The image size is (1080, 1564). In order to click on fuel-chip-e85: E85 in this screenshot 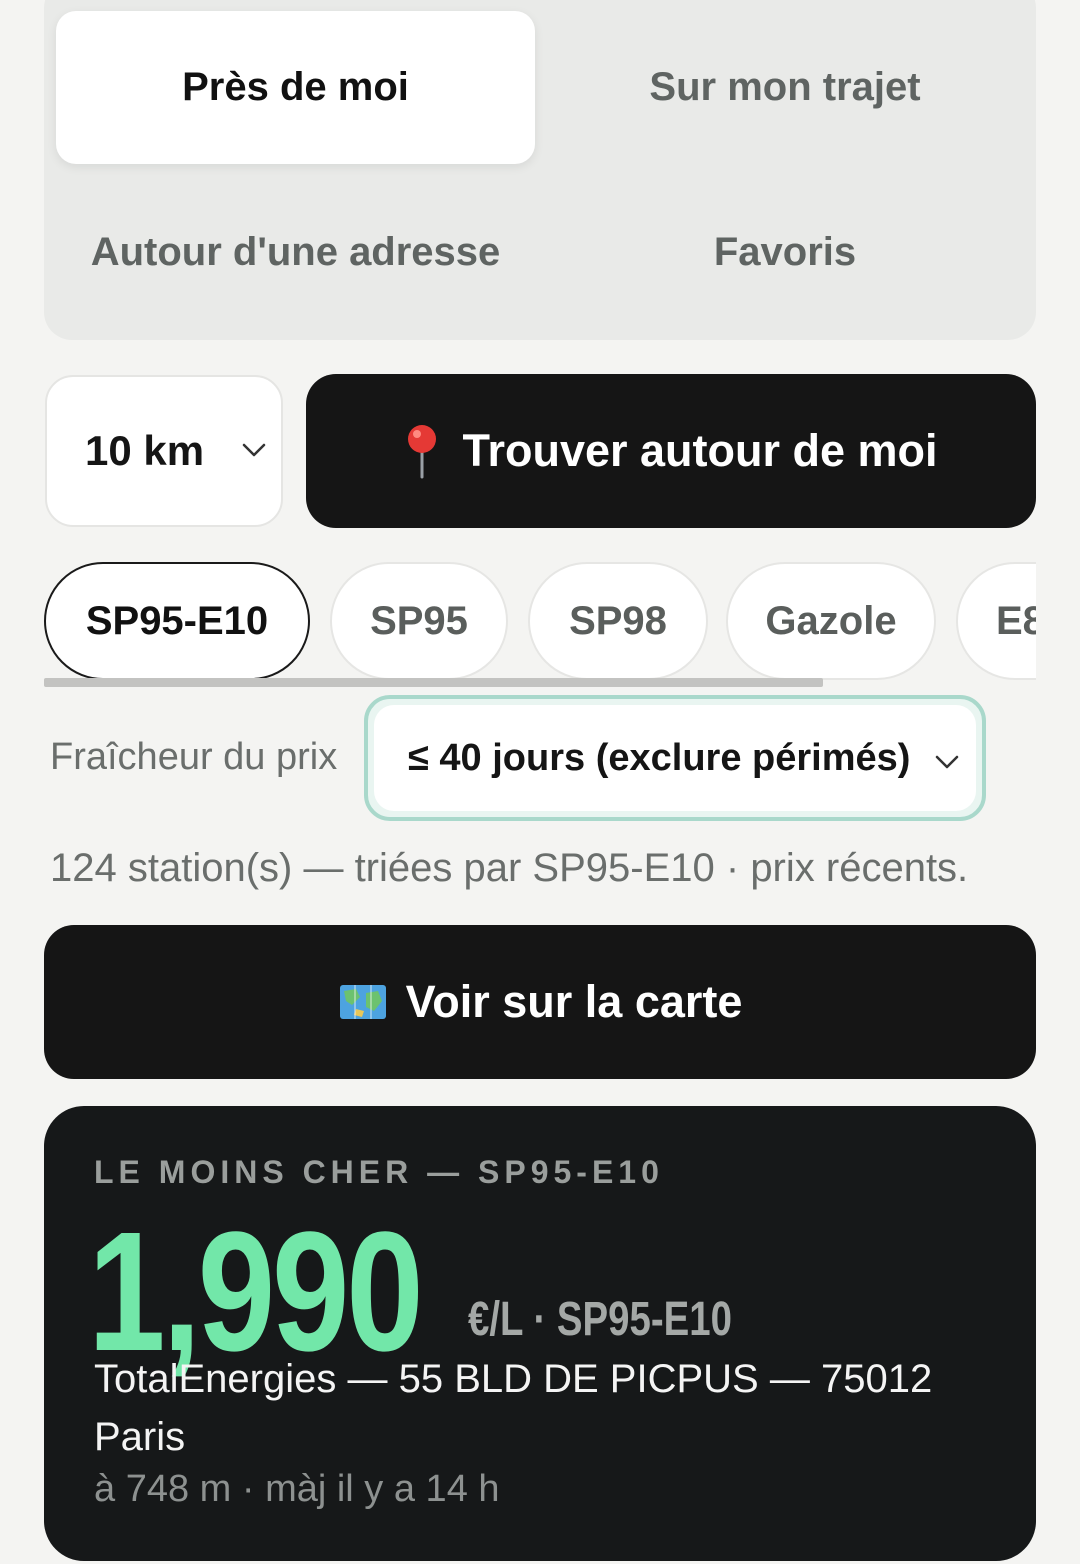, I will do `click(996, 621)`.